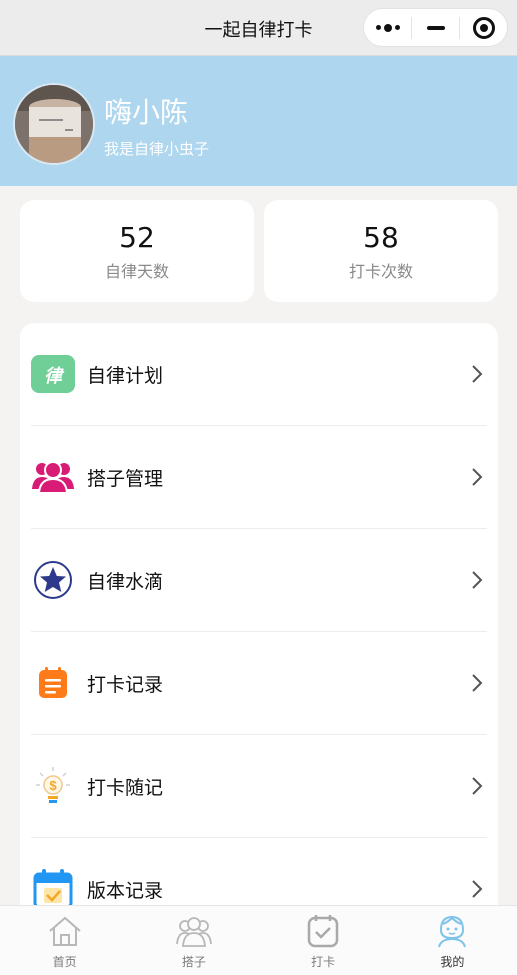  I want to click on tab-label: 搭子, so click(193, 962).